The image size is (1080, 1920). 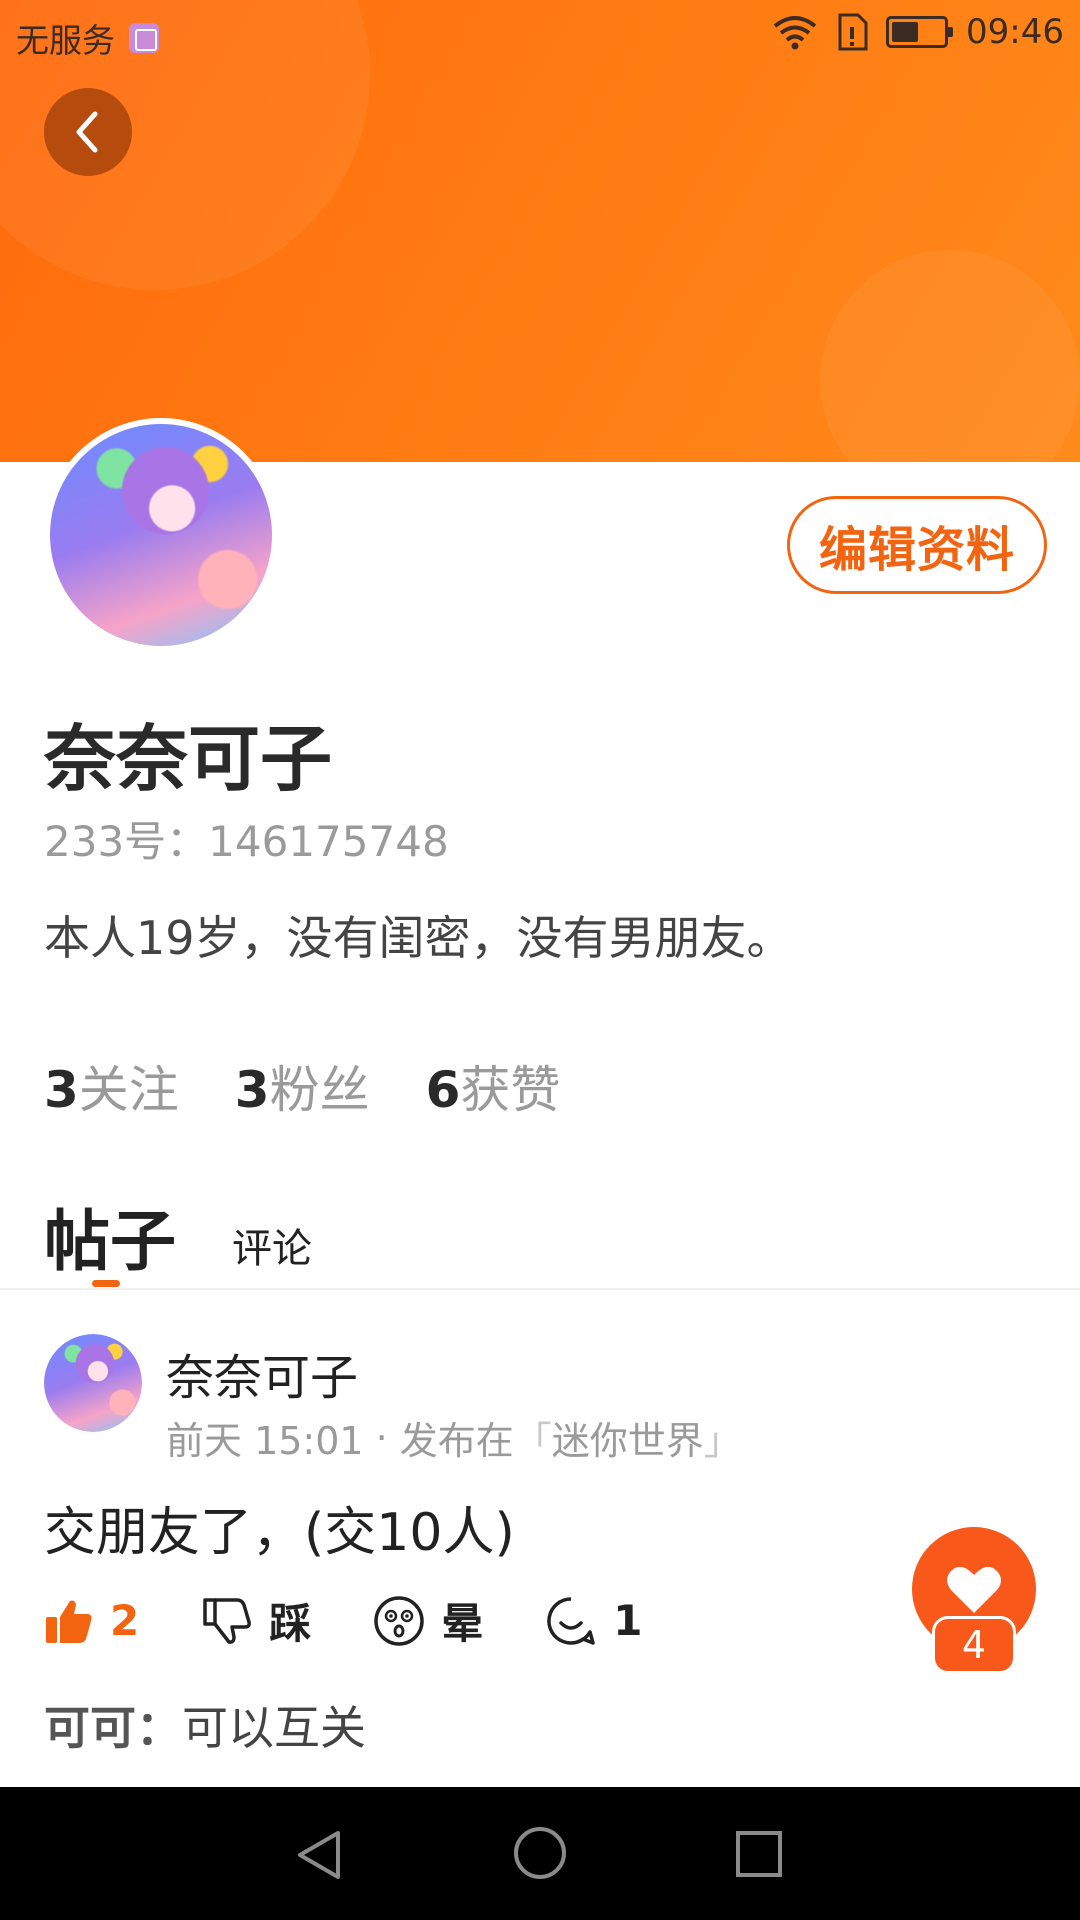 I want to click on followers-label: 粉丝, so click(x=319, y=1090).